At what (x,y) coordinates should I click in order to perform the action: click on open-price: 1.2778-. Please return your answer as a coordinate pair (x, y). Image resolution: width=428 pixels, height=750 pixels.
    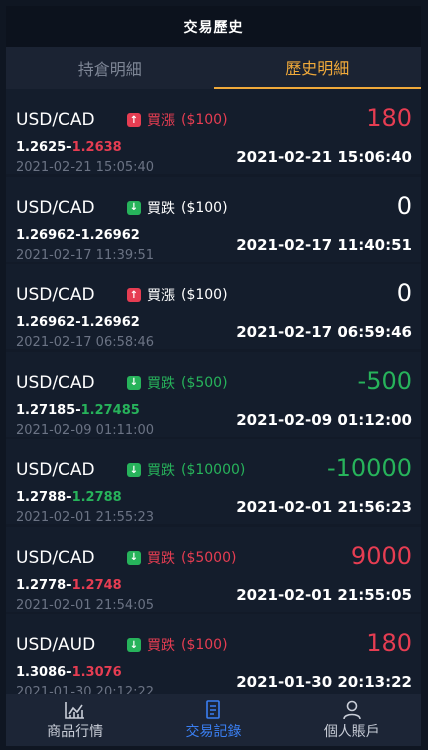
    Looking at the image, I should click on (44, 585).